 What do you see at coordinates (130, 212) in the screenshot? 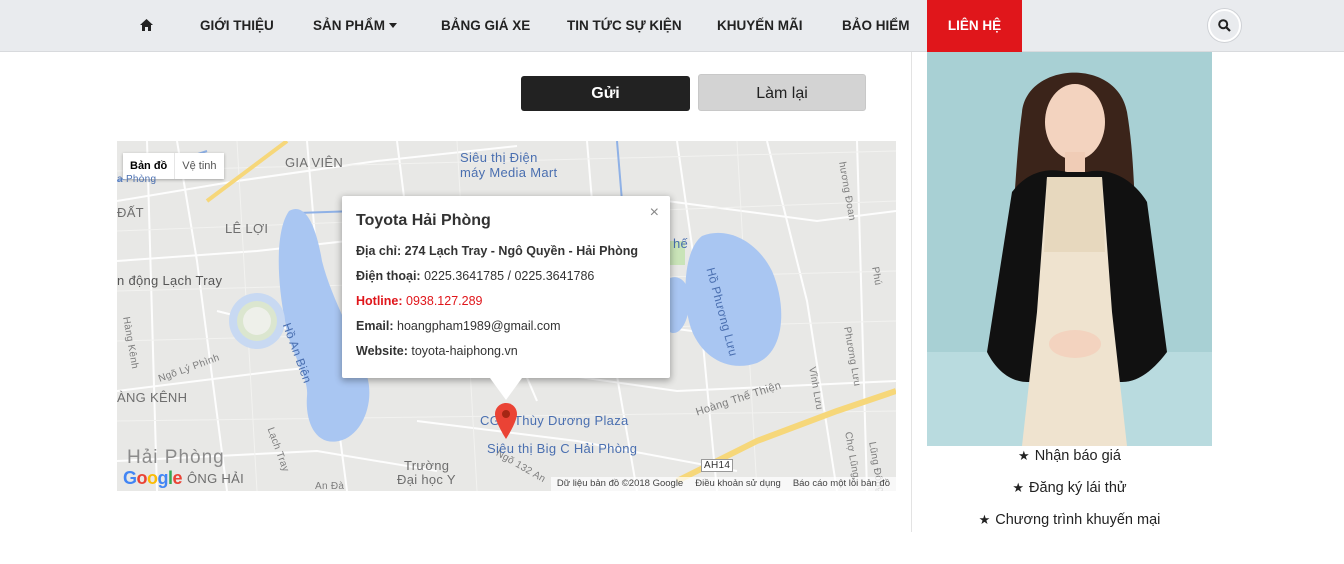
I see `map-label: ĐẤT` at bounding box center [130, 212].